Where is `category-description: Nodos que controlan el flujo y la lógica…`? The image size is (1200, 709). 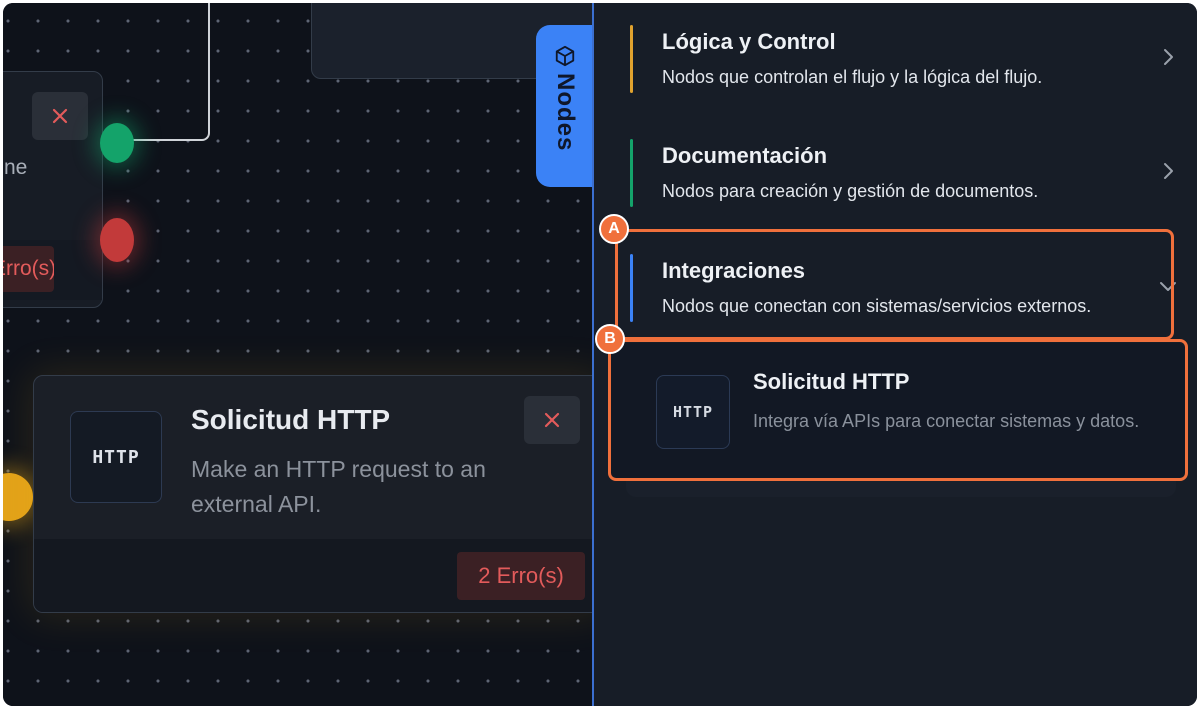
category-description: Nodos que controlan el flujo y la lógica… is located at coordinates (852, 77).